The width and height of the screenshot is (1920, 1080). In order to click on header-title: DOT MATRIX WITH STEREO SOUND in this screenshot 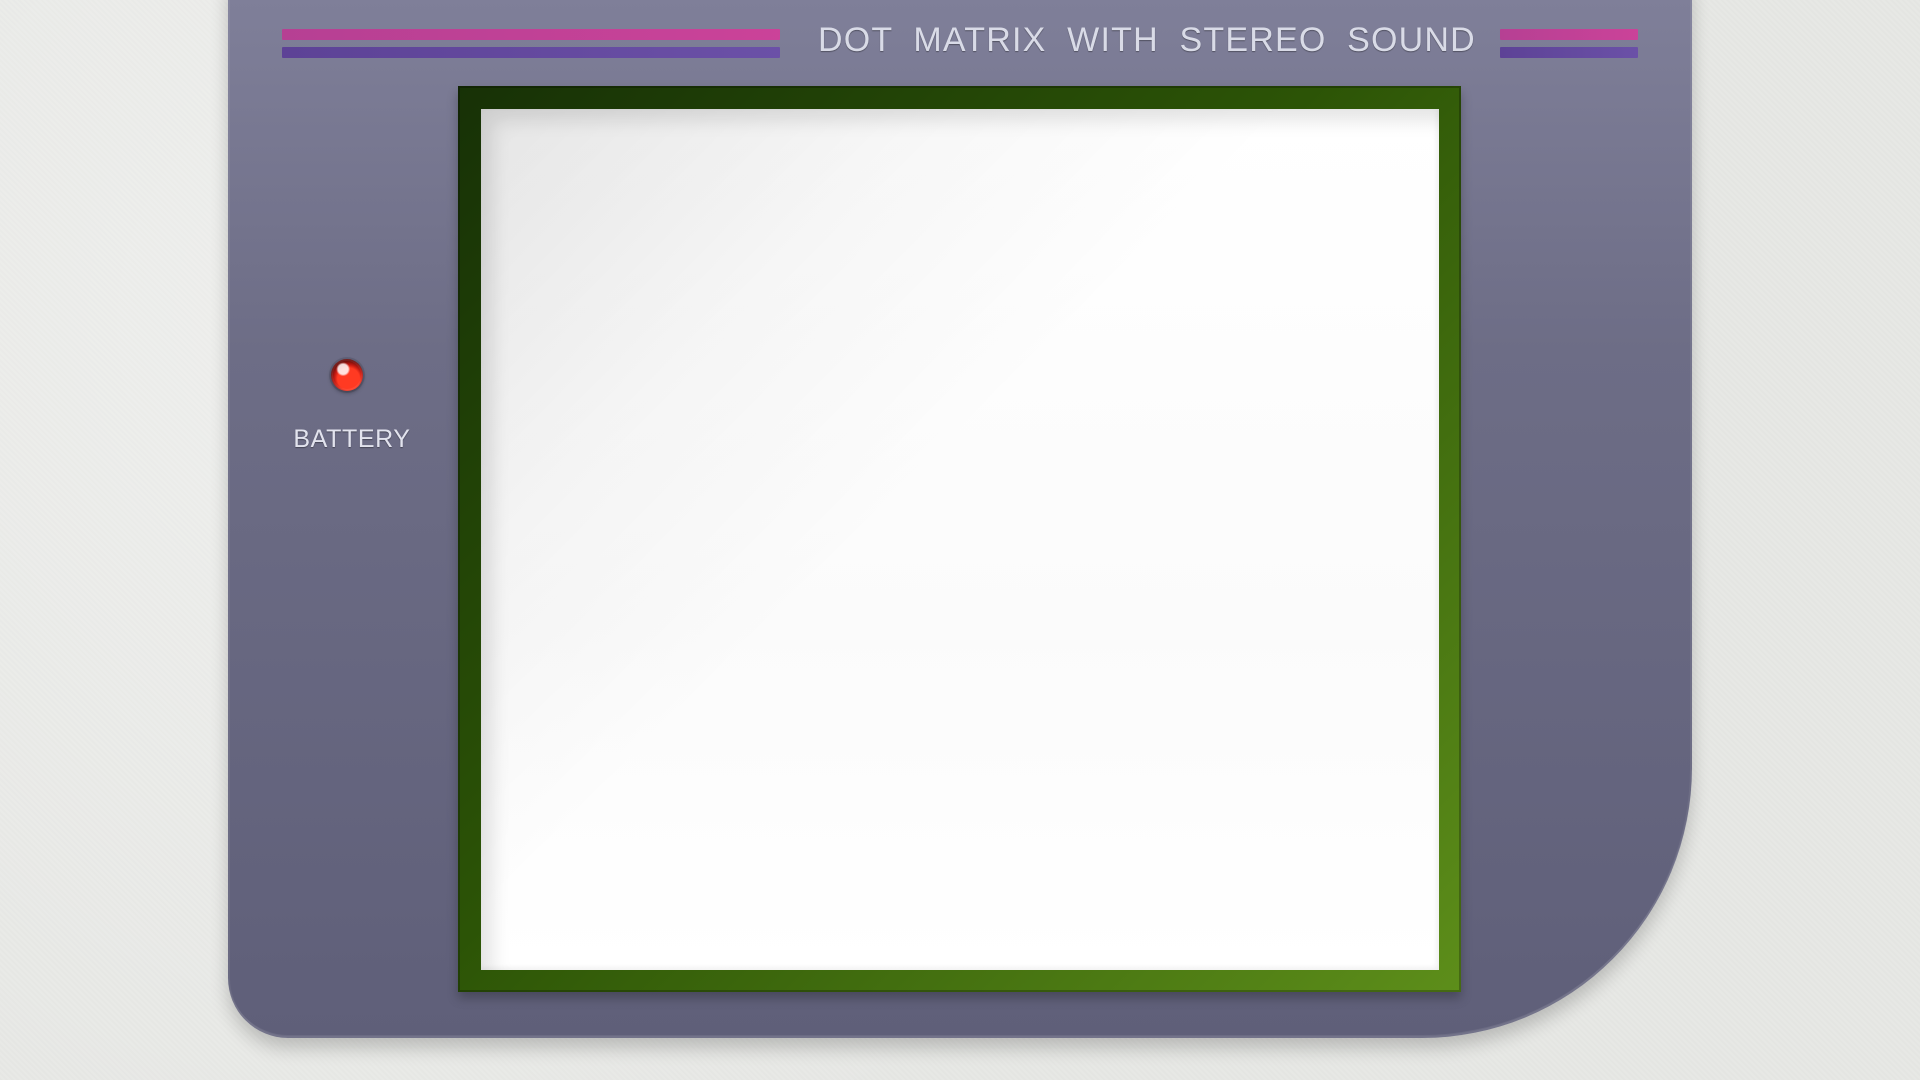, I will do `click(1147, 40)`.